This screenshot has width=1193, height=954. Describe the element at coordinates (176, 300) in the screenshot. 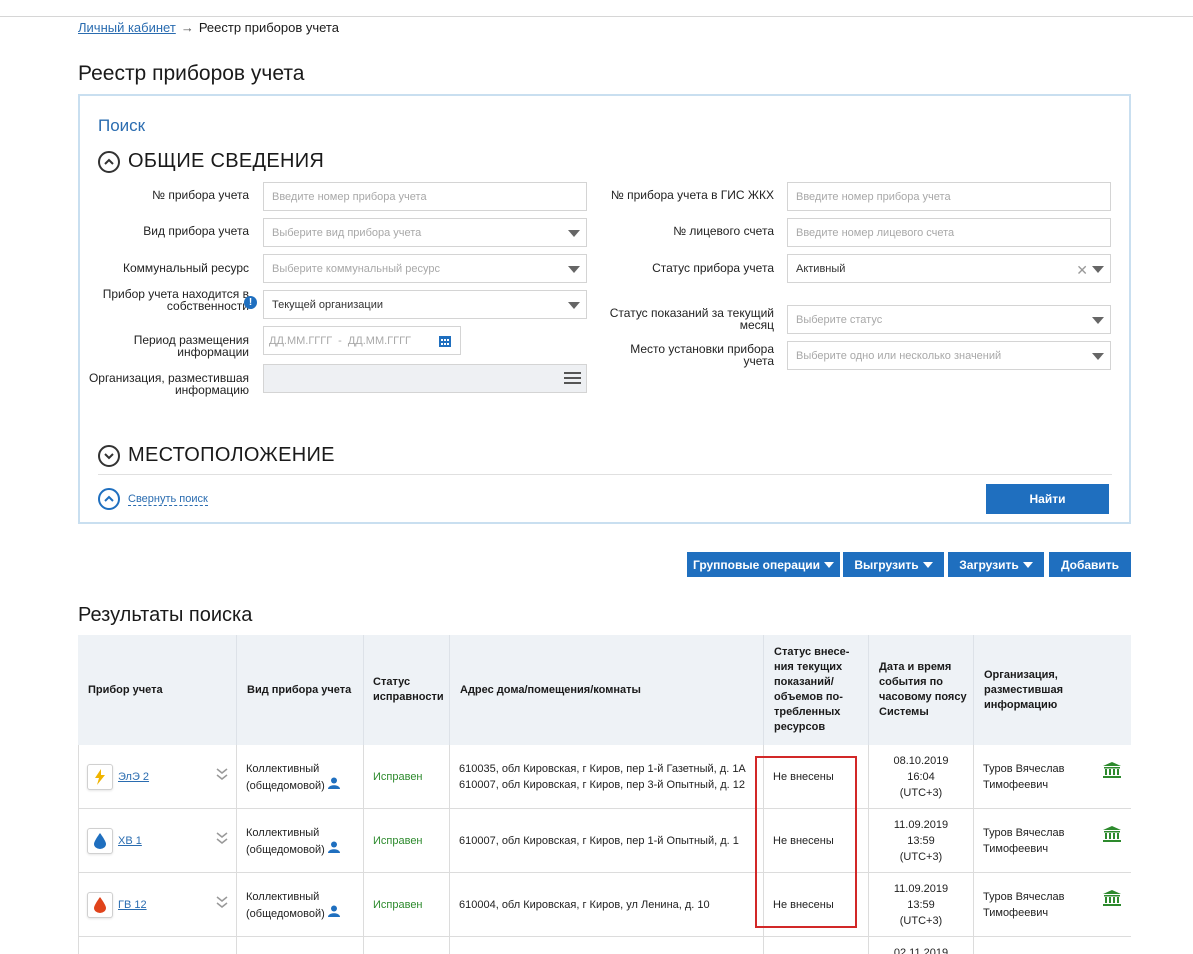

I see `ownership-label: Прибор учета находится в собственности` at that location.